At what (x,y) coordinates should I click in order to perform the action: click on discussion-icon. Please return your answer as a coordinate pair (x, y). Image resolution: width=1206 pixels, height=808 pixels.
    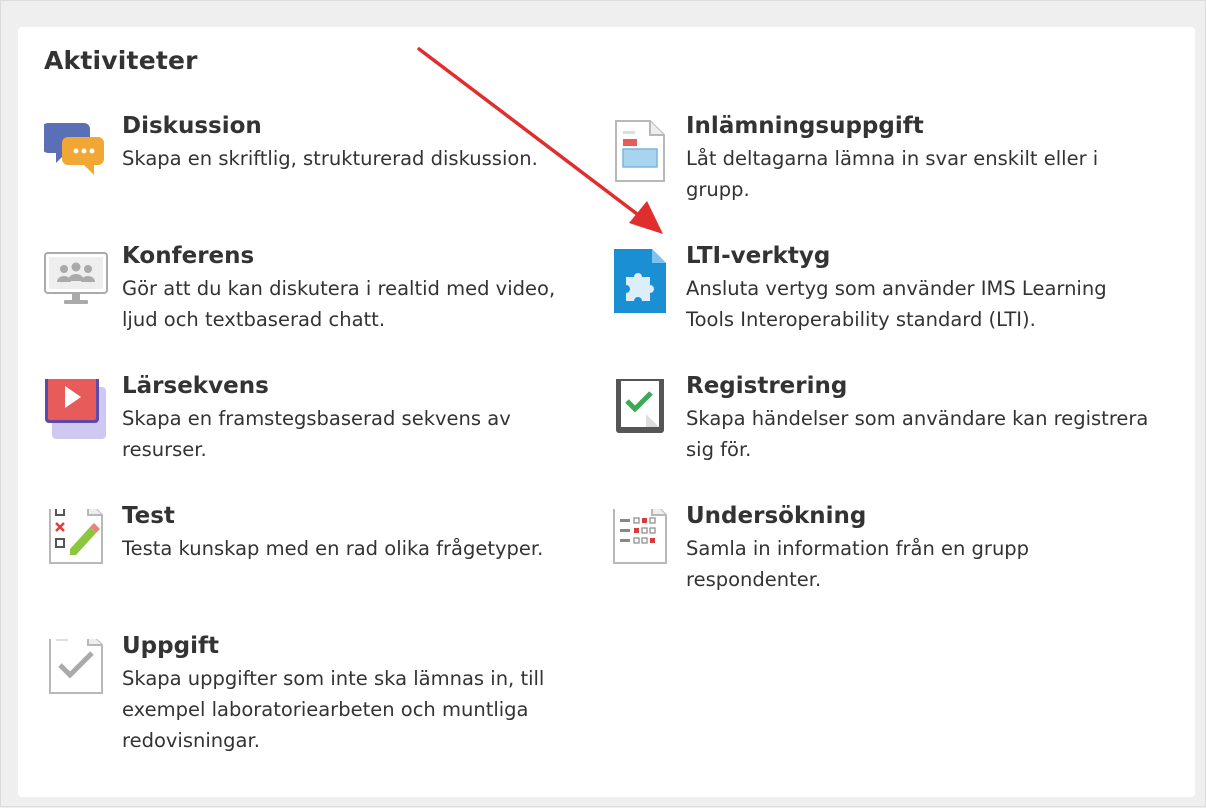
    Looking at the image, I should click on (75, 151).